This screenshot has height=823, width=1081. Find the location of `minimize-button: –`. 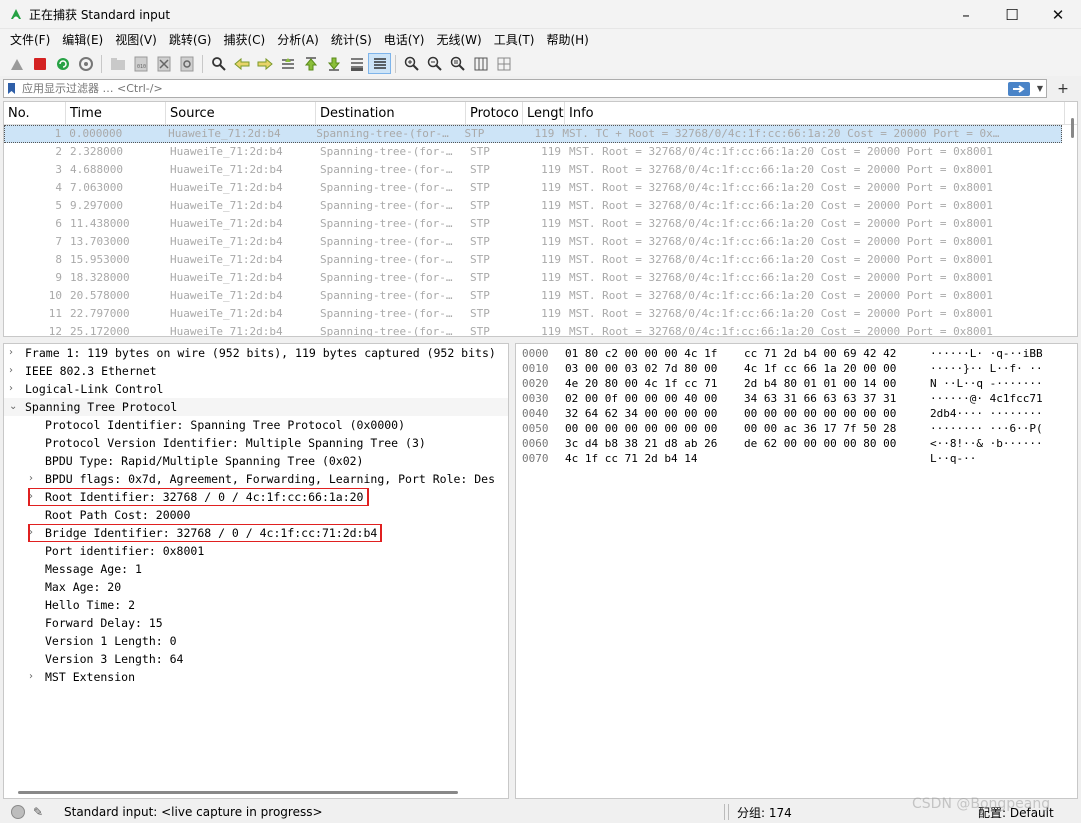

minimize-button: – is located at coordinates (966, 14).